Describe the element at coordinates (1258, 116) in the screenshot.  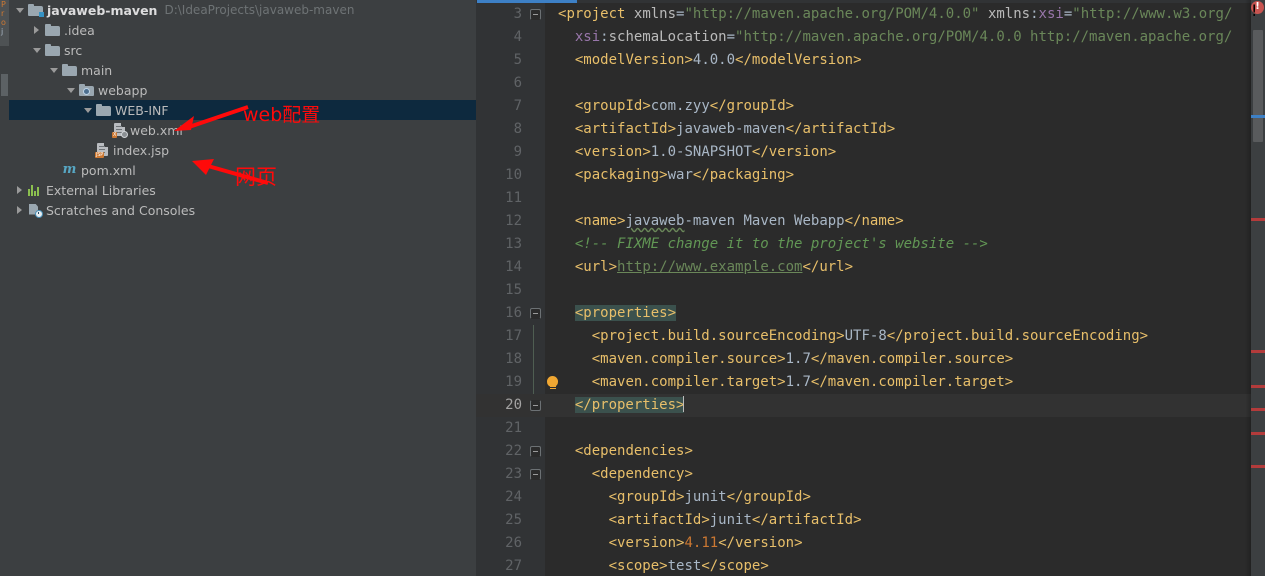
I see `info-marker` at that location.